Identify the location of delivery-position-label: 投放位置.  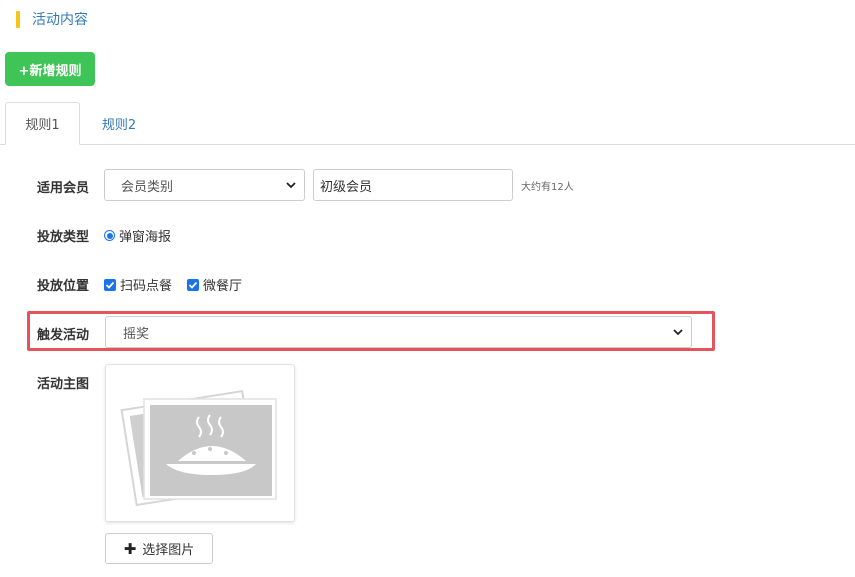
(63, 286).